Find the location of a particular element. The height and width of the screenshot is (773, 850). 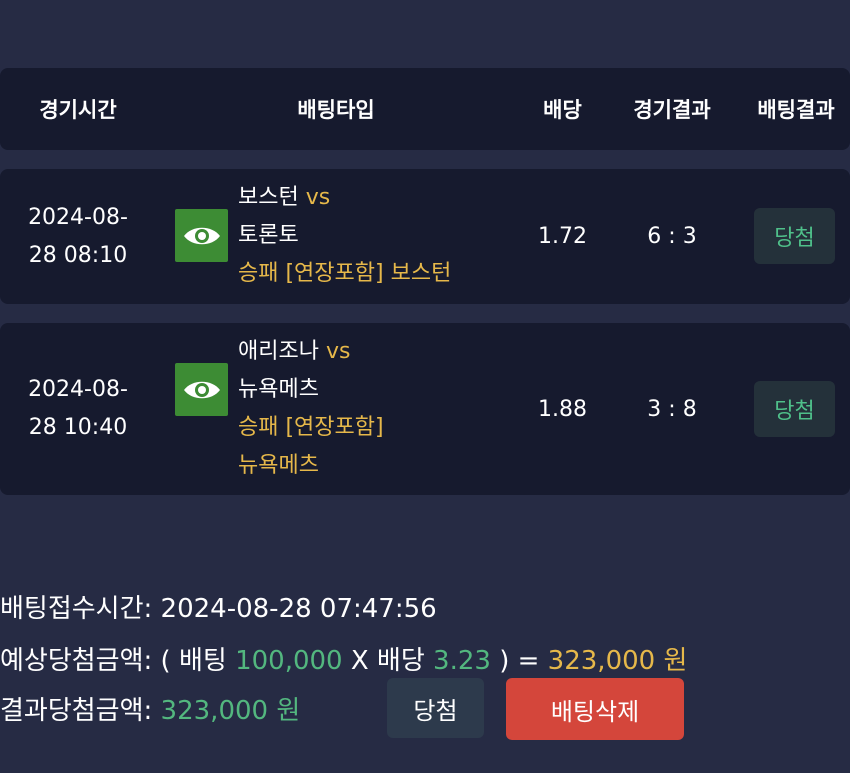

result-winnings: 결과당첨금액: 323,000 원 is located at coordinates (150, 708).